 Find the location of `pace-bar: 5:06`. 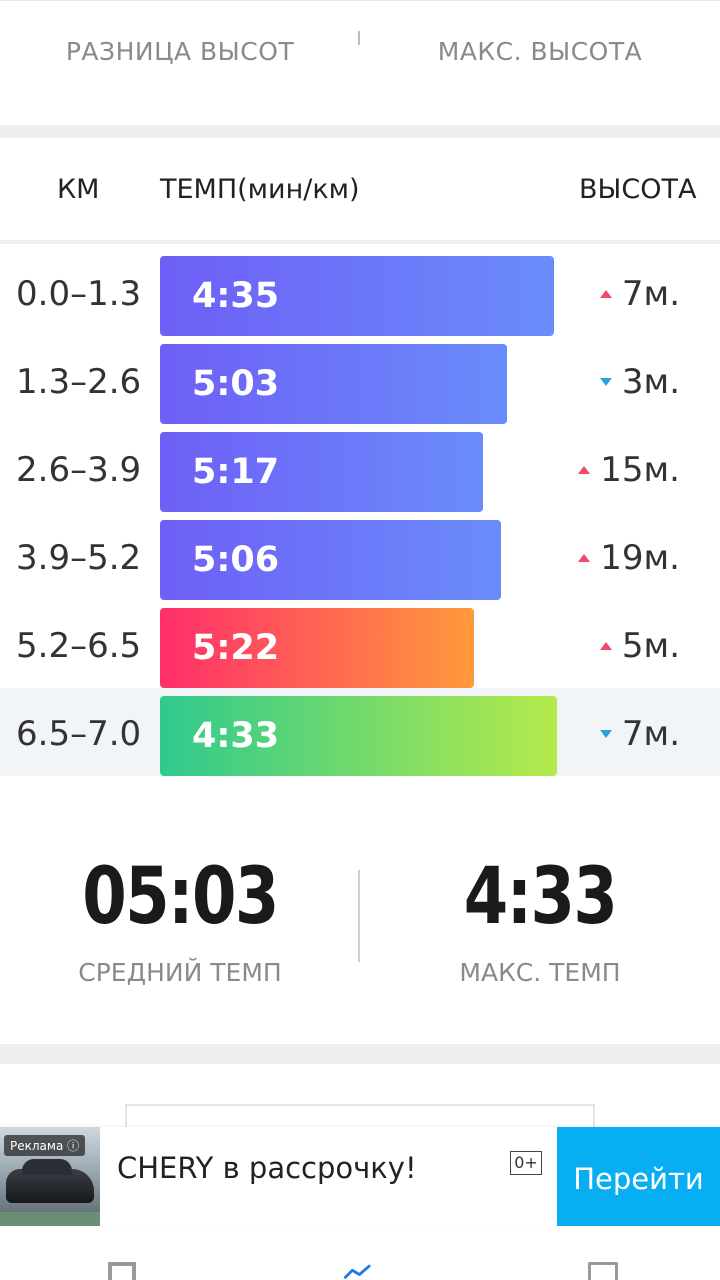

pace-bar: 5:06 is located at coordinates (330, 560).